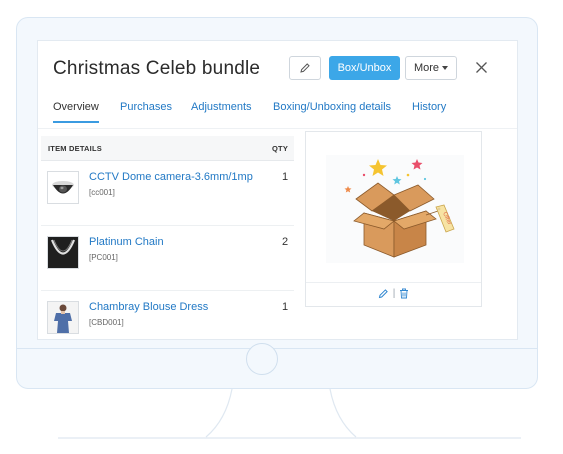 Image resolution: width=563 pixels, height=454 pixels. I want to click on table-header: ITEM DETAILS QTY, so click(167, 148).